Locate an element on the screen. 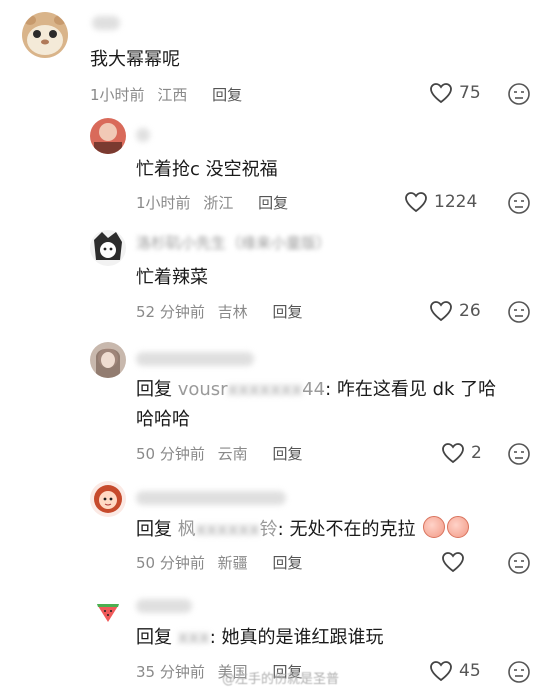 The width and height of the screenshot is (553, 690). comment-meta: 50 分钟前 新疆 回复 is located at coordinates (223, 562).